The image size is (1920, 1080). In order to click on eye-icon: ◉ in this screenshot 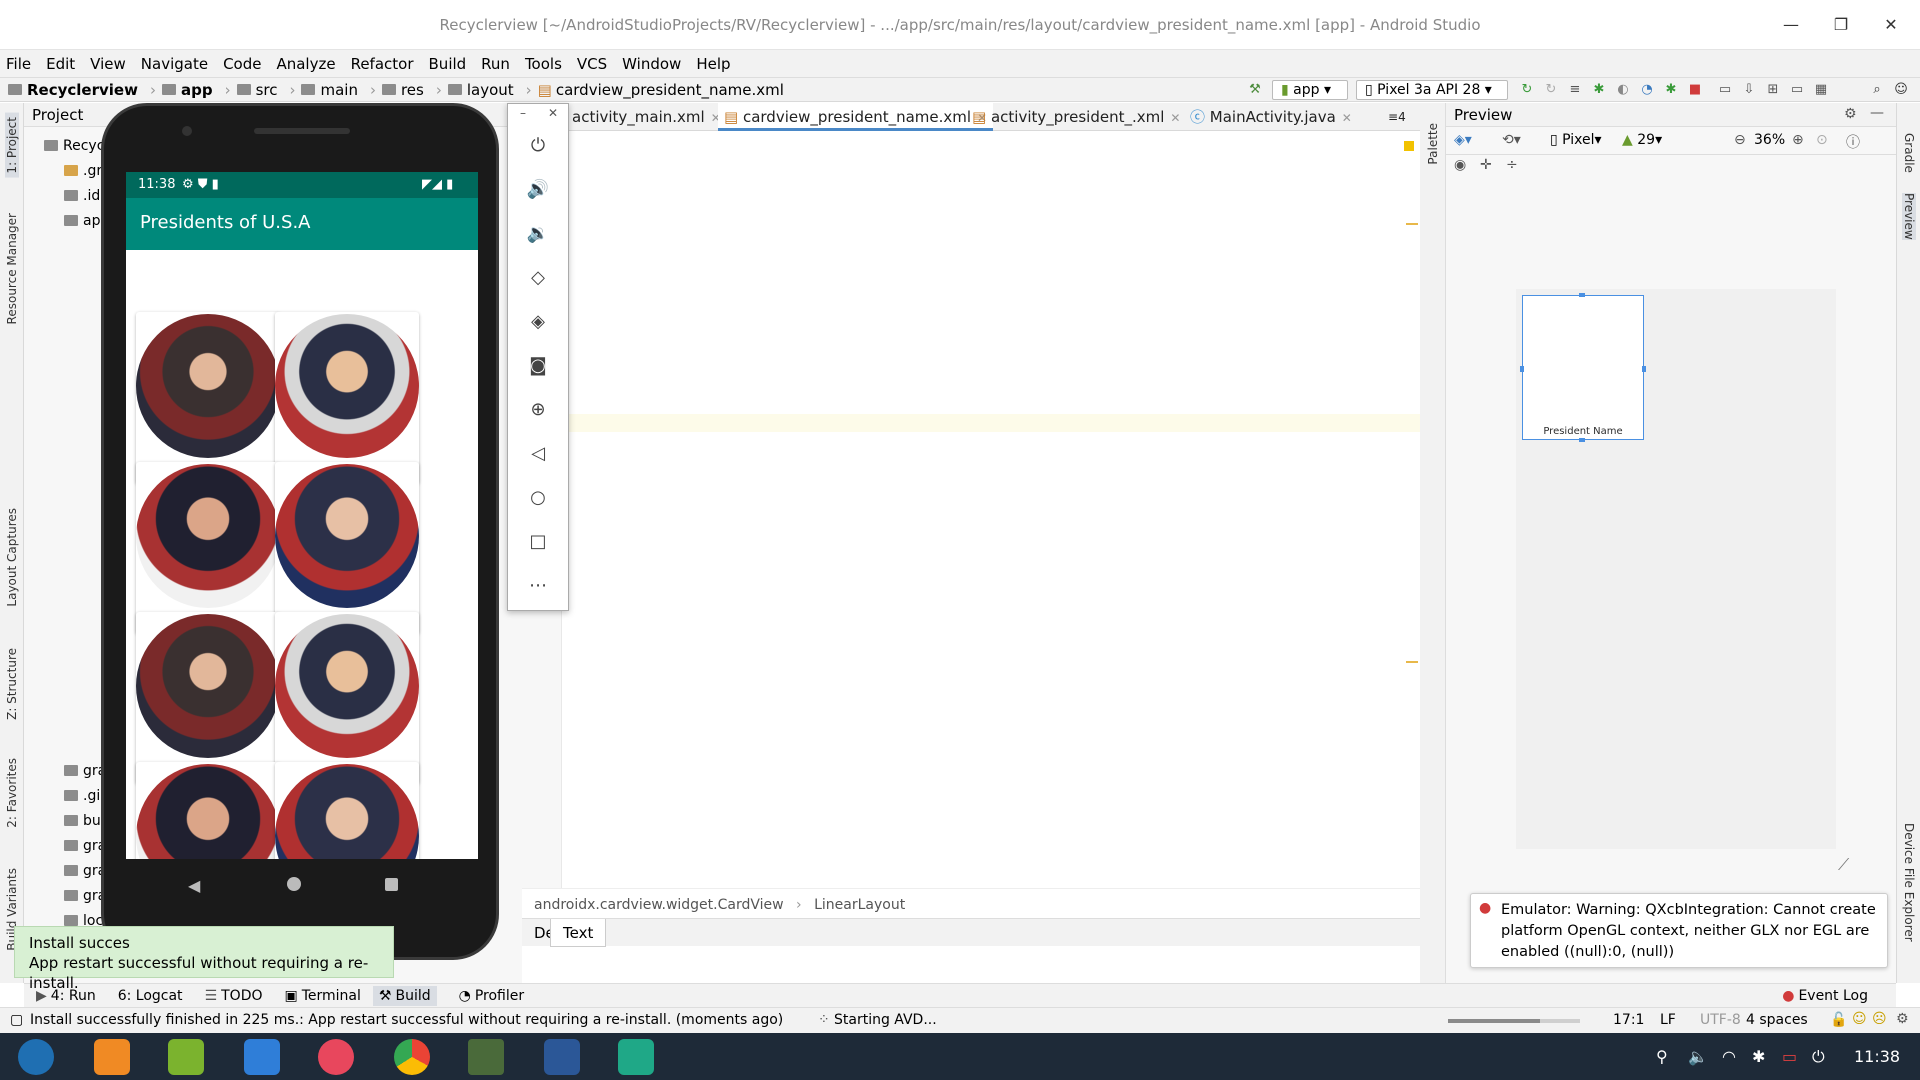, I will do `click(1460, 165)`.